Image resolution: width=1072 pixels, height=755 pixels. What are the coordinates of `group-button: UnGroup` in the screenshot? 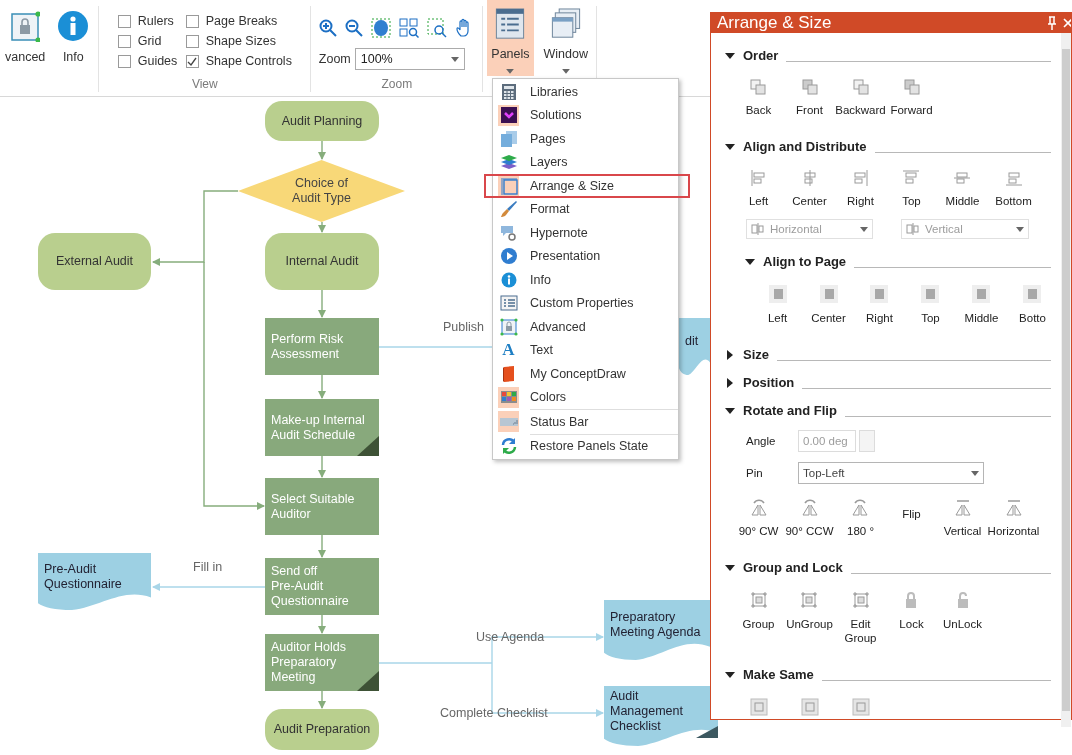 It's located at (809, 618).